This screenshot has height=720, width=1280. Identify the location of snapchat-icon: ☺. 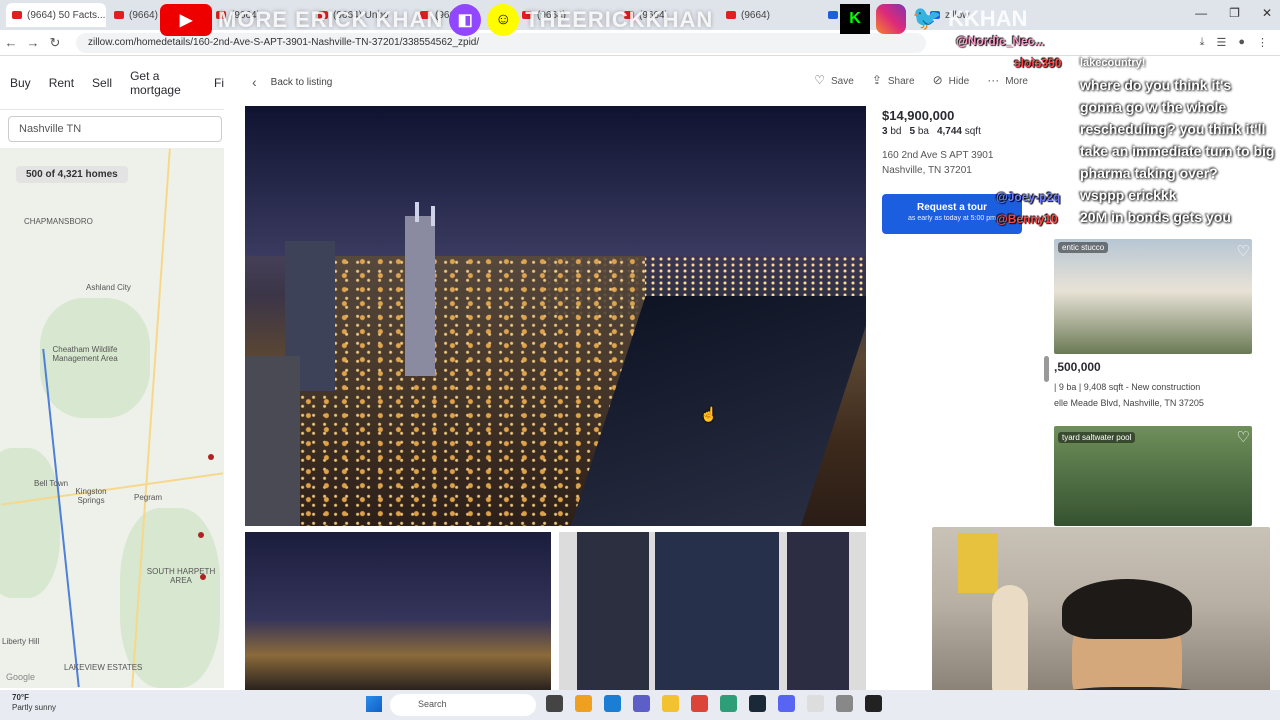
(503, 20).